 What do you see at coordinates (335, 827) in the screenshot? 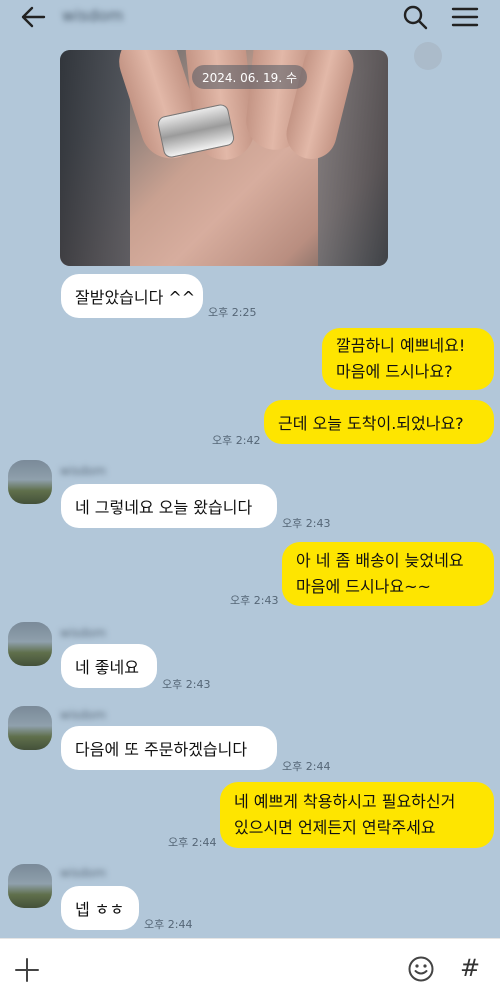
I see `message-line: 있으시면 언제든지 연락주세요` at bounding box center [335, 827].